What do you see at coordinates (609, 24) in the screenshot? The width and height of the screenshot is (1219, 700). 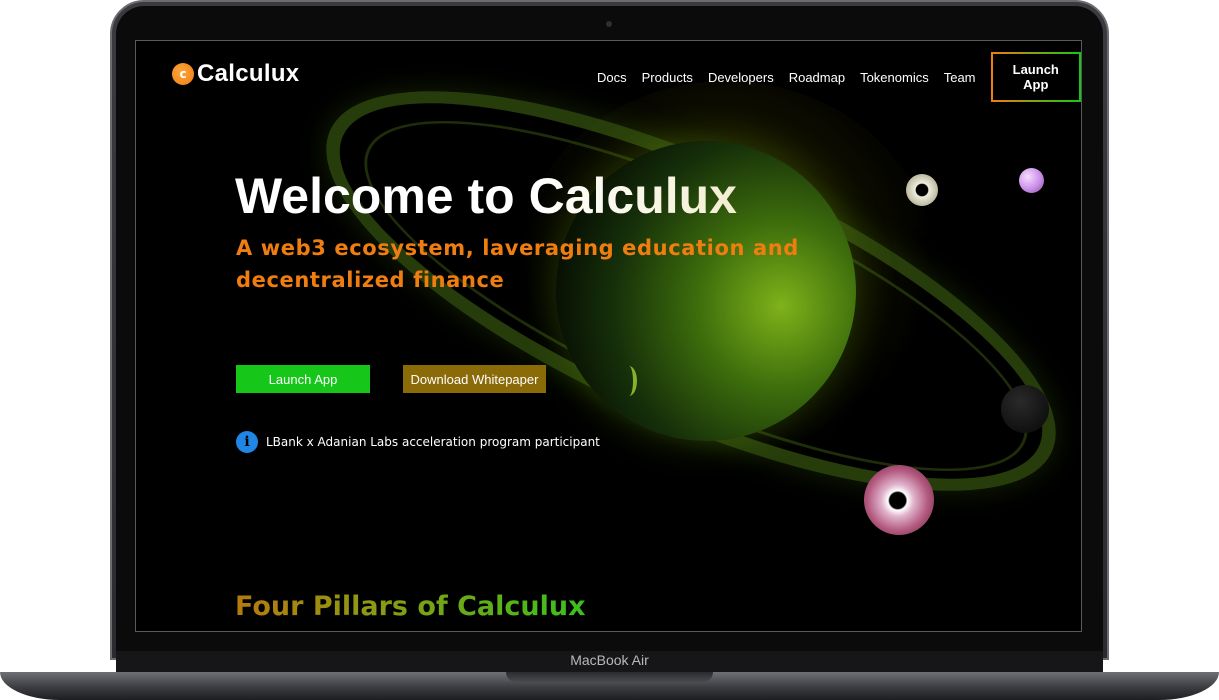 I see `camera-icon` at bounding box center [609, 24].